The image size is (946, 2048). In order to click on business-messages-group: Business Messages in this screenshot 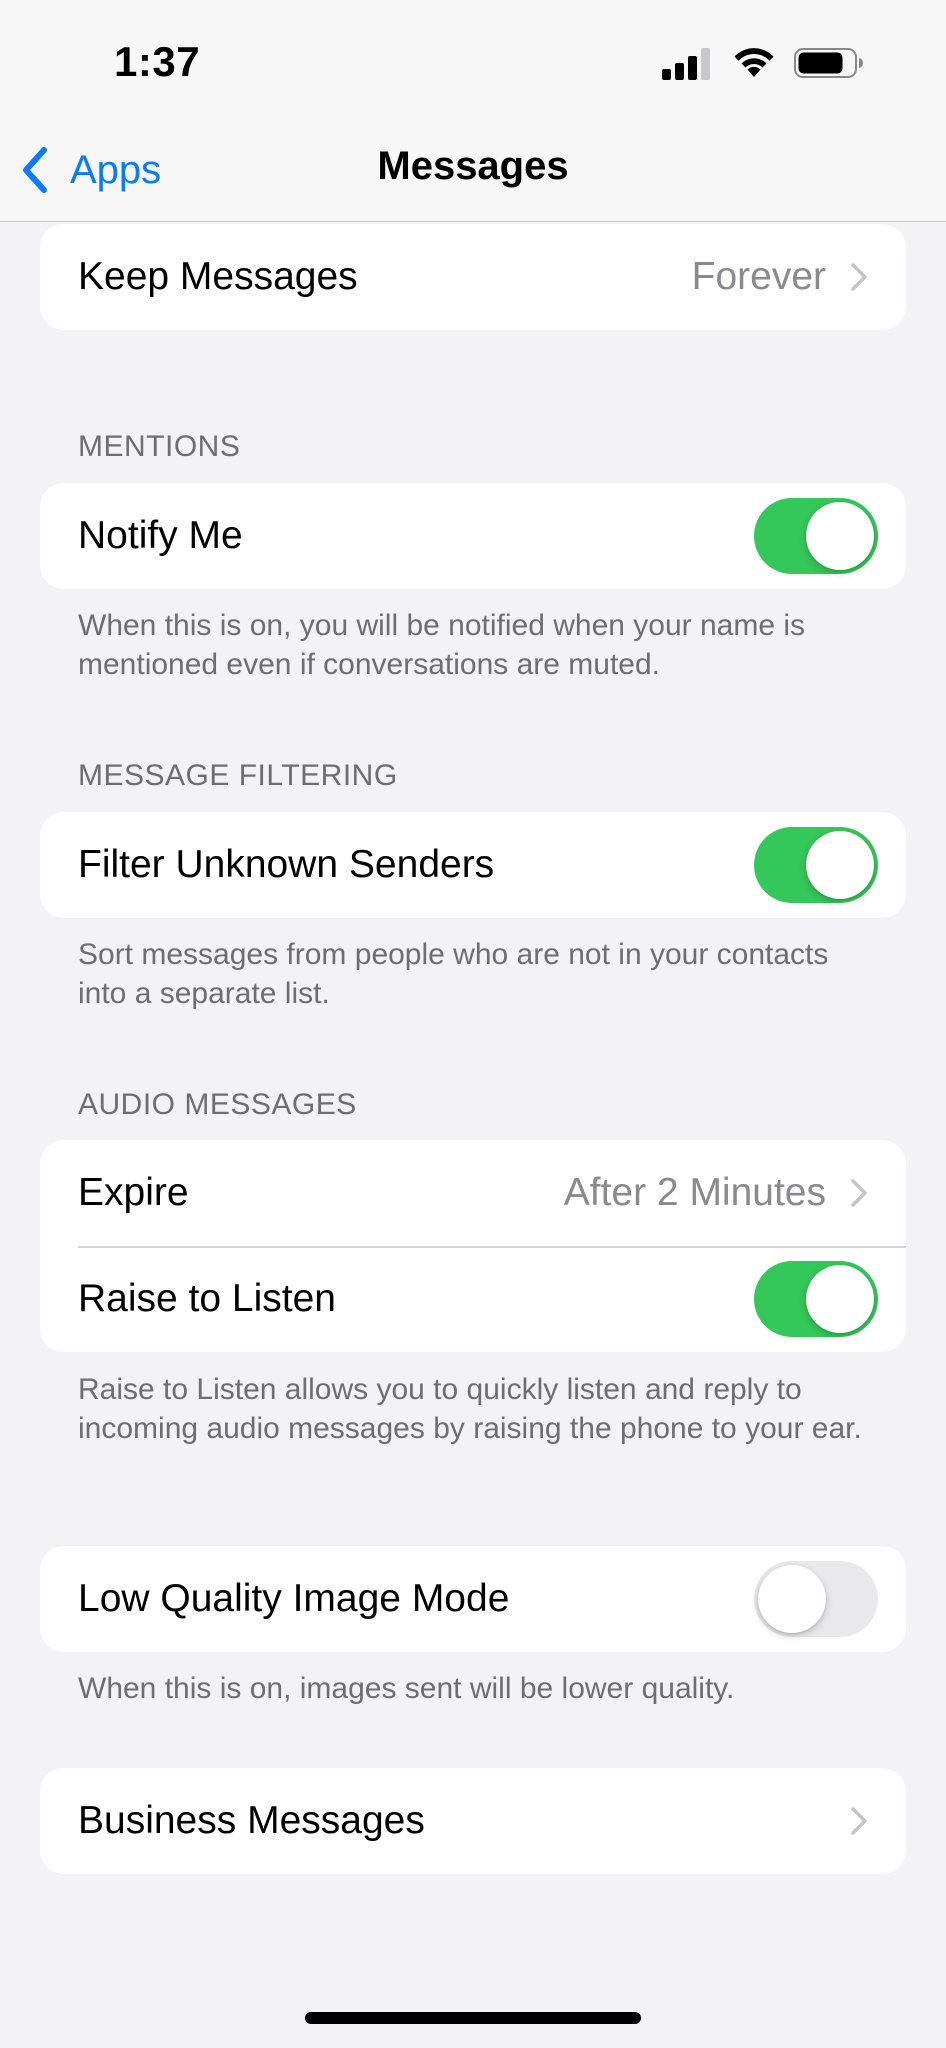, I will do `click(473, 1821)`.